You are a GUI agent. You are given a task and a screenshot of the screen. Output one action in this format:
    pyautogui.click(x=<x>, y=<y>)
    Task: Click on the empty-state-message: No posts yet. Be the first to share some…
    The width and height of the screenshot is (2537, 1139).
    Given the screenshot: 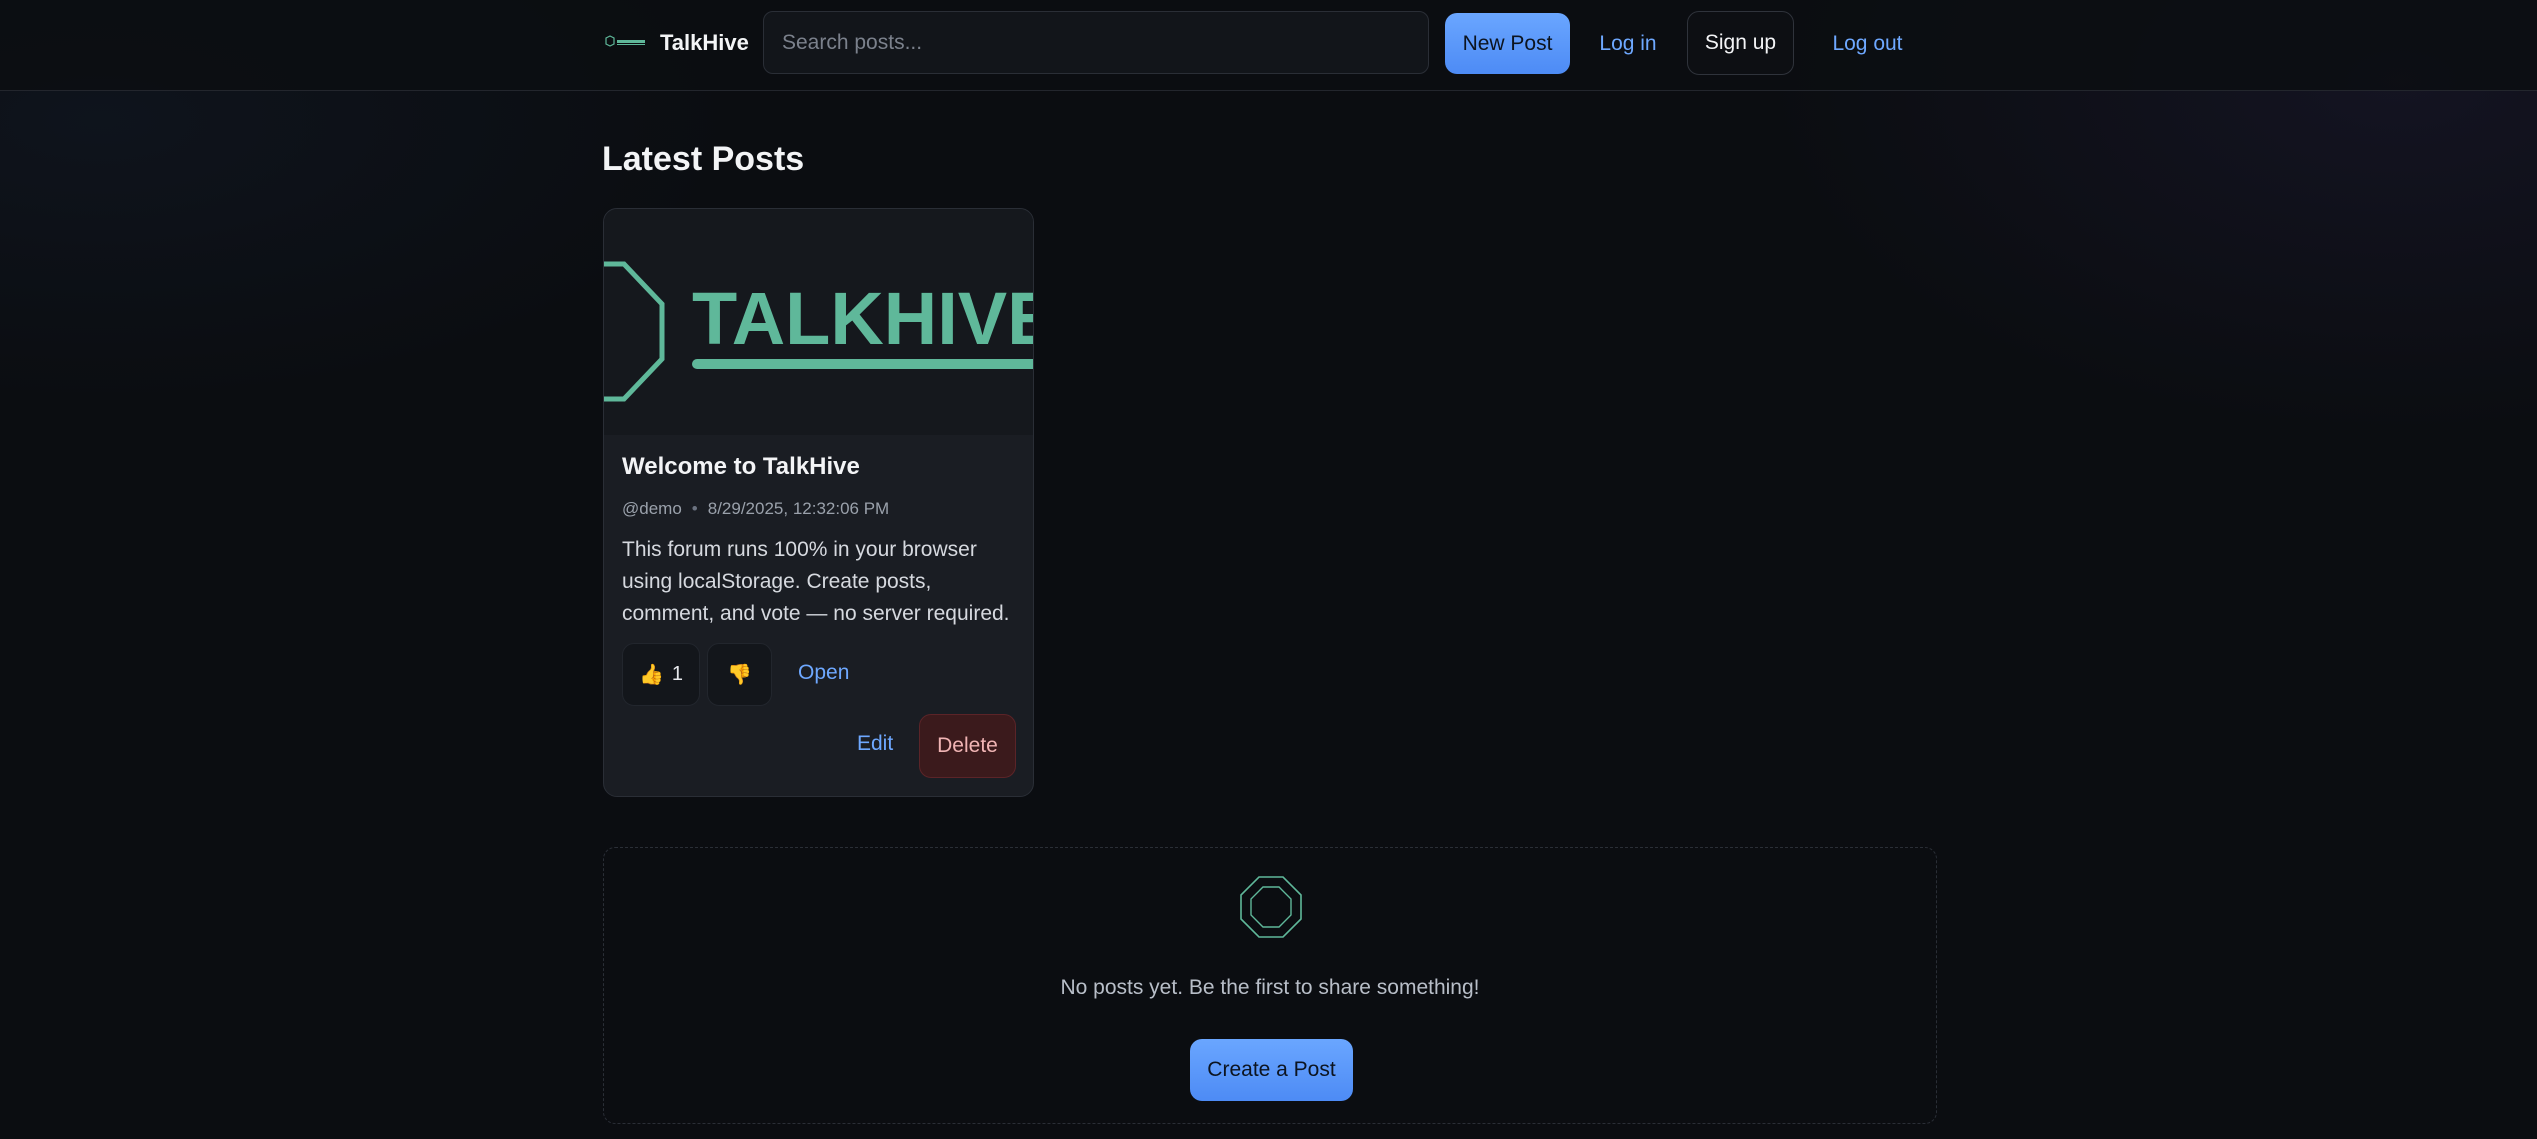 What is the action you would take?
    pyautogui.click(x=1270, y=987)
    